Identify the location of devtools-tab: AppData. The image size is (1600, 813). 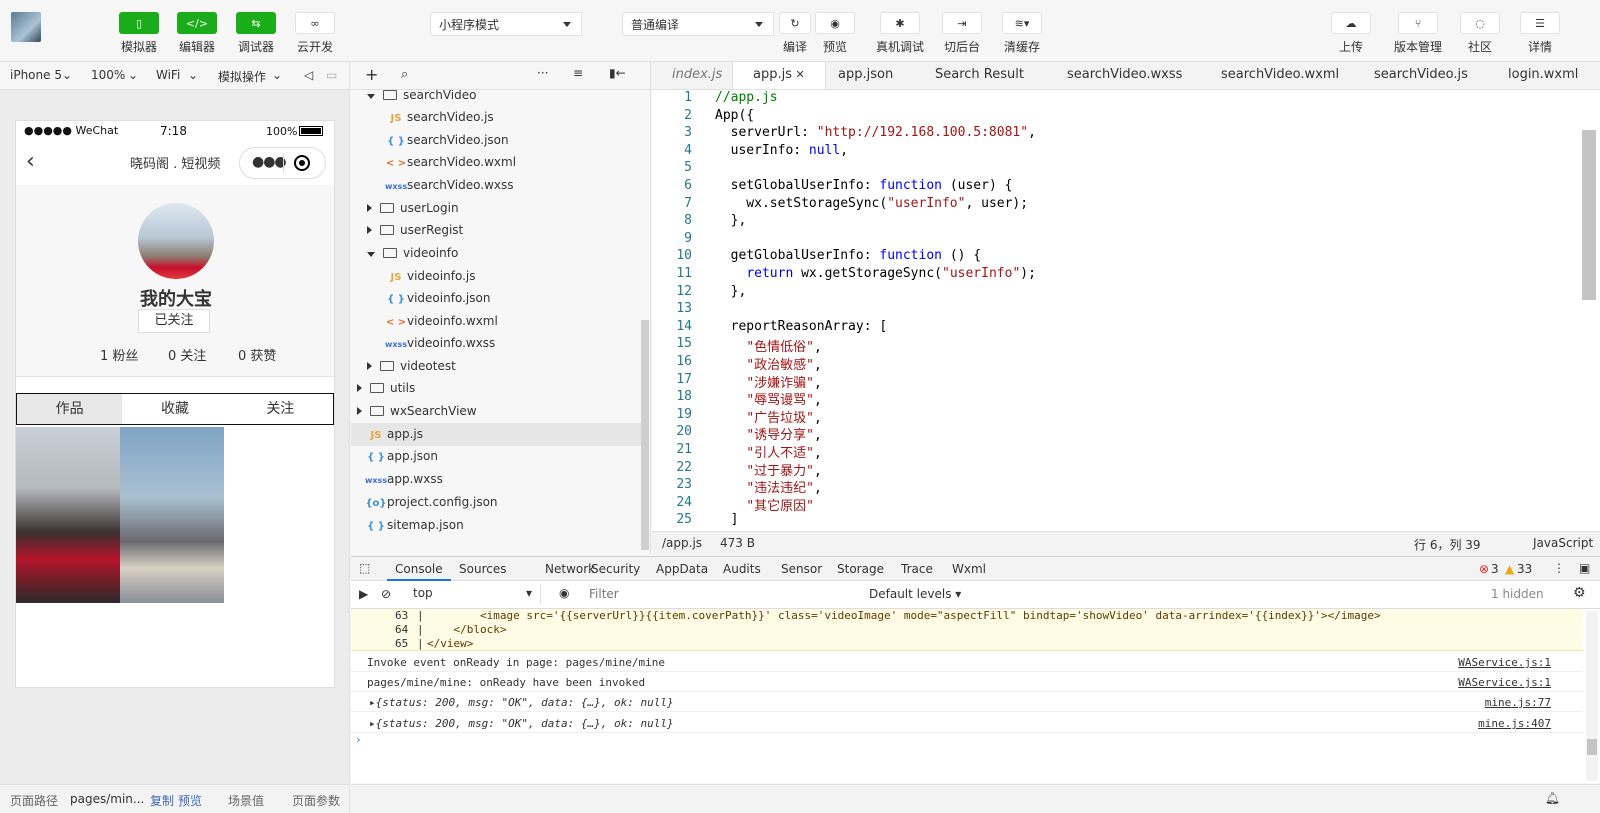
(682, 569).